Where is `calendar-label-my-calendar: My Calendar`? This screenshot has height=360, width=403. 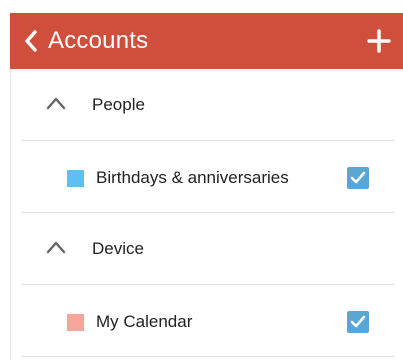
calendar-label-my-calendar: My Calendar is located at coordinates (144, 321).